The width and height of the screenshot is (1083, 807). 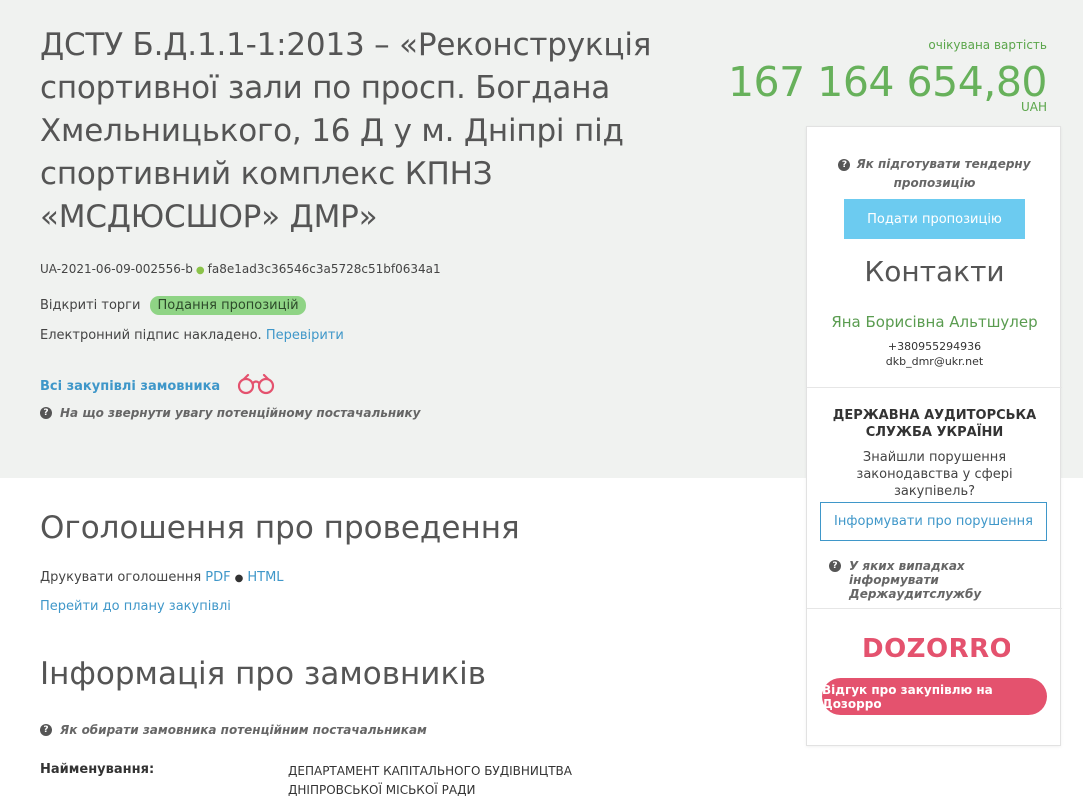 What do you see at coordinates (90, 305) in the screenshot?
I see `procurement-type: Відкриті торги` at bounding box center [90, 305].